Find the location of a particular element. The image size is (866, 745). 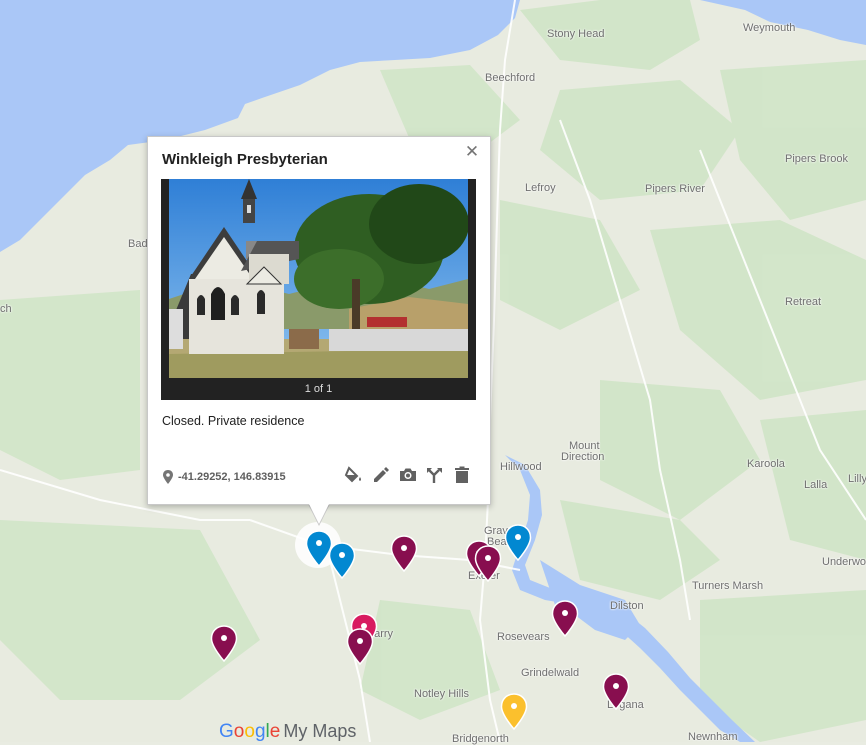

place-label-lalla: Lalla is located at coordinates (816, 485).